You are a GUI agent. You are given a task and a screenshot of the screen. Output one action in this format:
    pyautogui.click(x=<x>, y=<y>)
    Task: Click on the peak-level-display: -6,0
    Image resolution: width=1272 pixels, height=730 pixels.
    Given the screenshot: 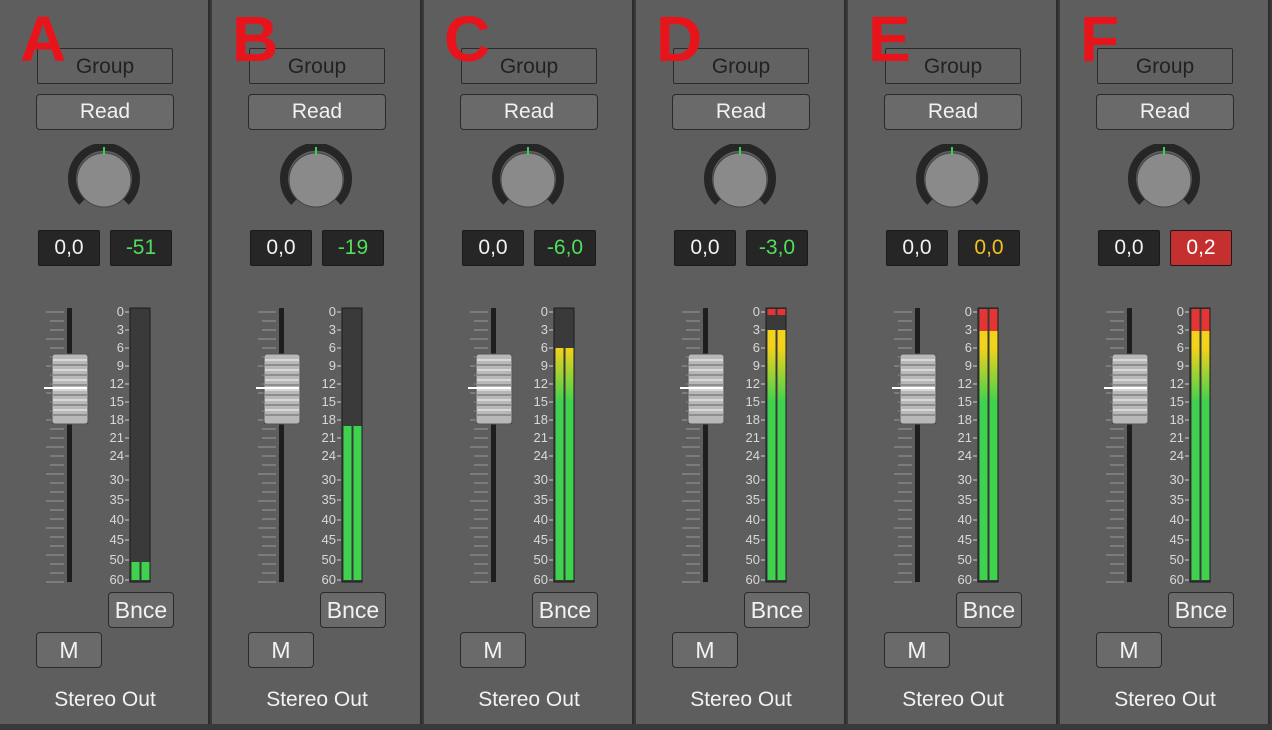 What is the action you would take?
    pyautogui.click(x=565, y=248)
    